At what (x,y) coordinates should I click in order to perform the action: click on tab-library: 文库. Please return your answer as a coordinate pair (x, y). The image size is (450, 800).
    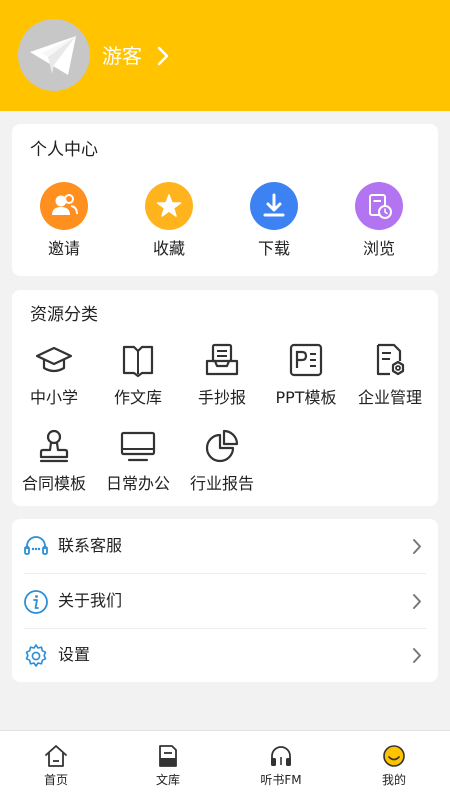
    Looking at the image, I should click on (168, 765).